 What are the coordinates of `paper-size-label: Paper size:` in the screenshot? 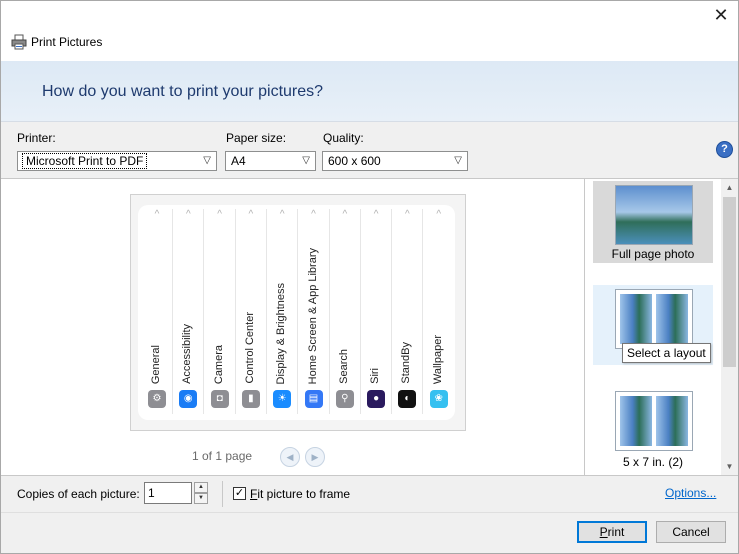 It's located at (256, 138).